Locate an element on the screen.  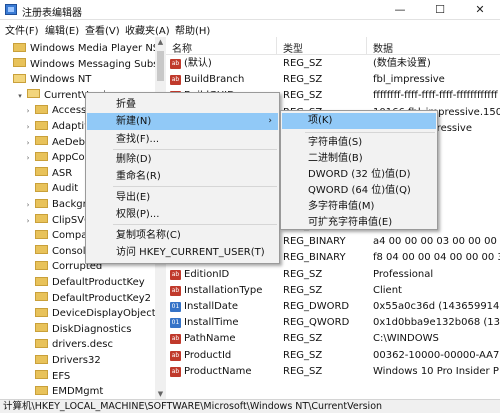
context-menu-collapse-item: 折叠 is located at coordinates (182, 104).